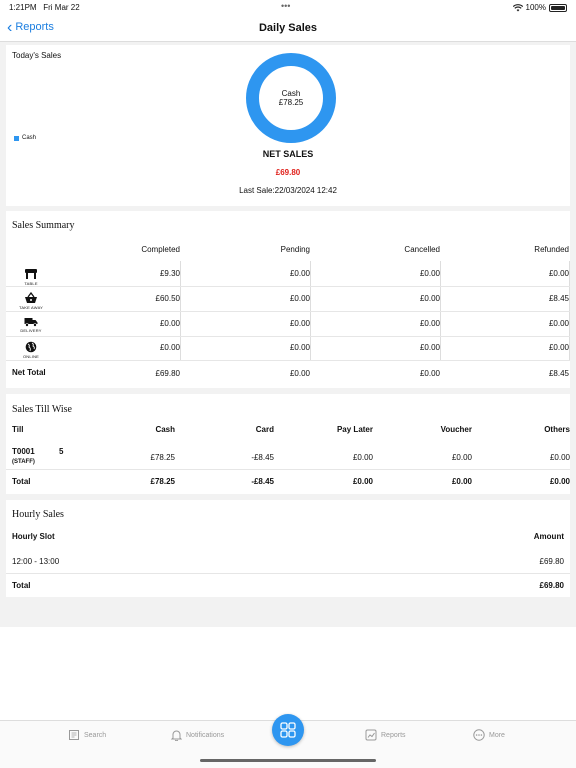 The height and width of the screenshot is (768, 576). I want to click on status-time: 1:21PM Fri Mar 22, so click(44, 7).